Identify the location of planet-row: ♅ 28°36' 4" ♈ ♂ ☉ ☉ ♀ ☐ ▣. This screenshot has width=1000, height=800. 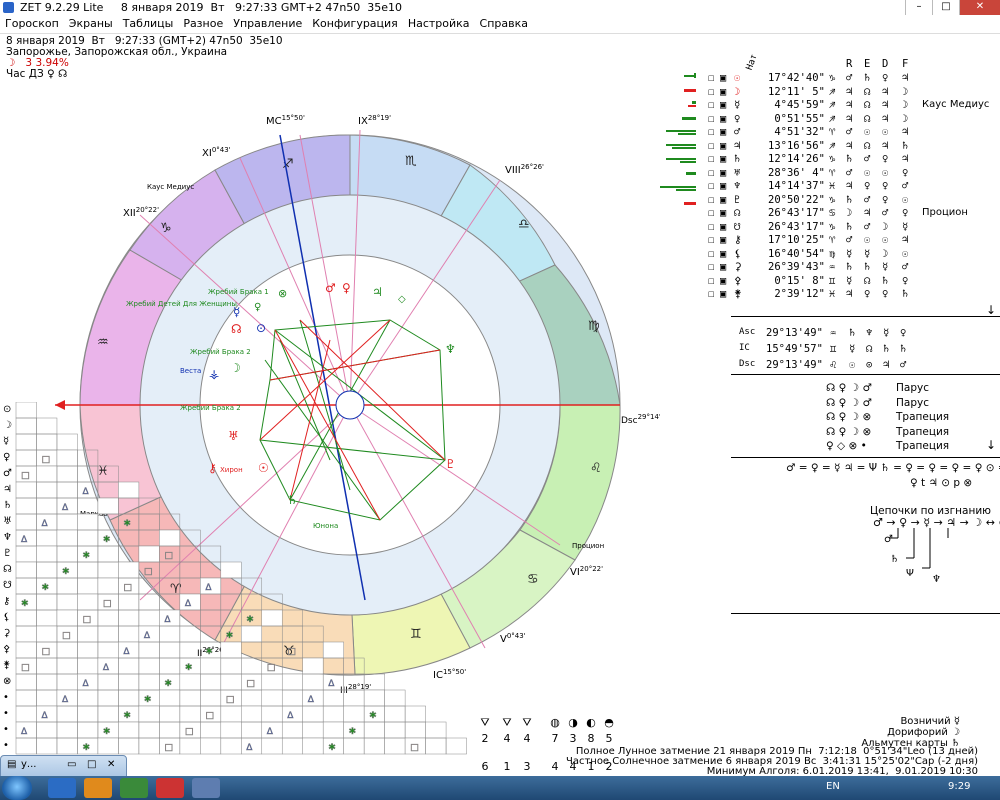
(838, 173).